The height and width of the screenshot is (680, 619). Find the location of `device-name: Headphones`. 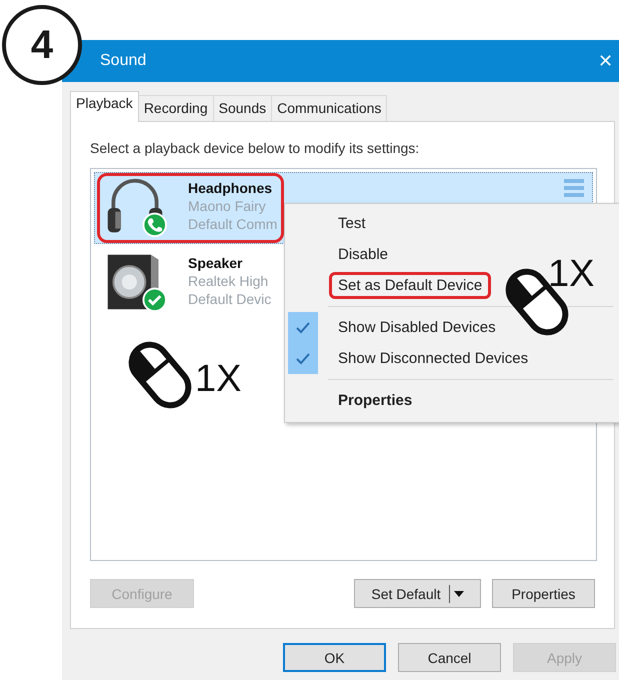

device-name: Headphones is located at coordinates (231, 188).